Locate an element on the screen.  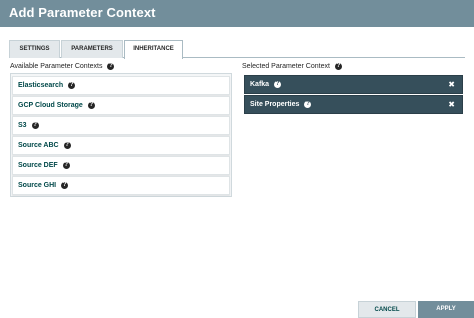
available-context-item: Source ABC ? is located at coordinates (121, 145).